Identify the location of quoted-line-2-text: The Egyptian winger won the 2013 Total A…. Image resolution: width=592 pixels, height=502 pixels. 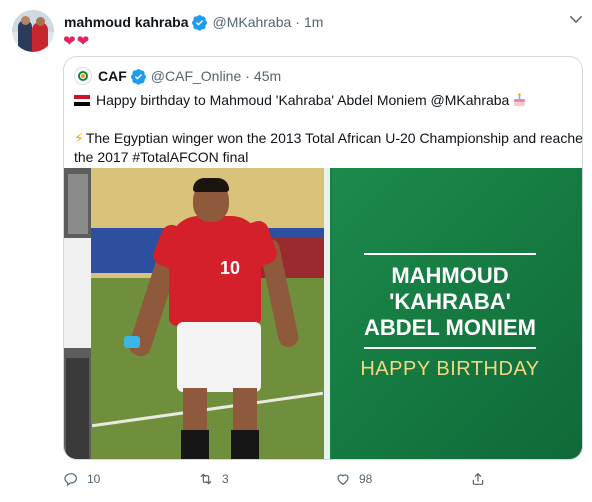
(334, 138).